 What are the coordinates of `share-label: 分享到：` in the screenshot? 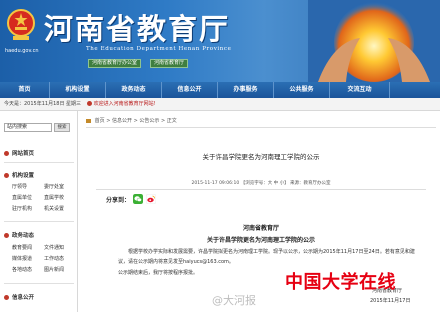 It's located at (118, 200).